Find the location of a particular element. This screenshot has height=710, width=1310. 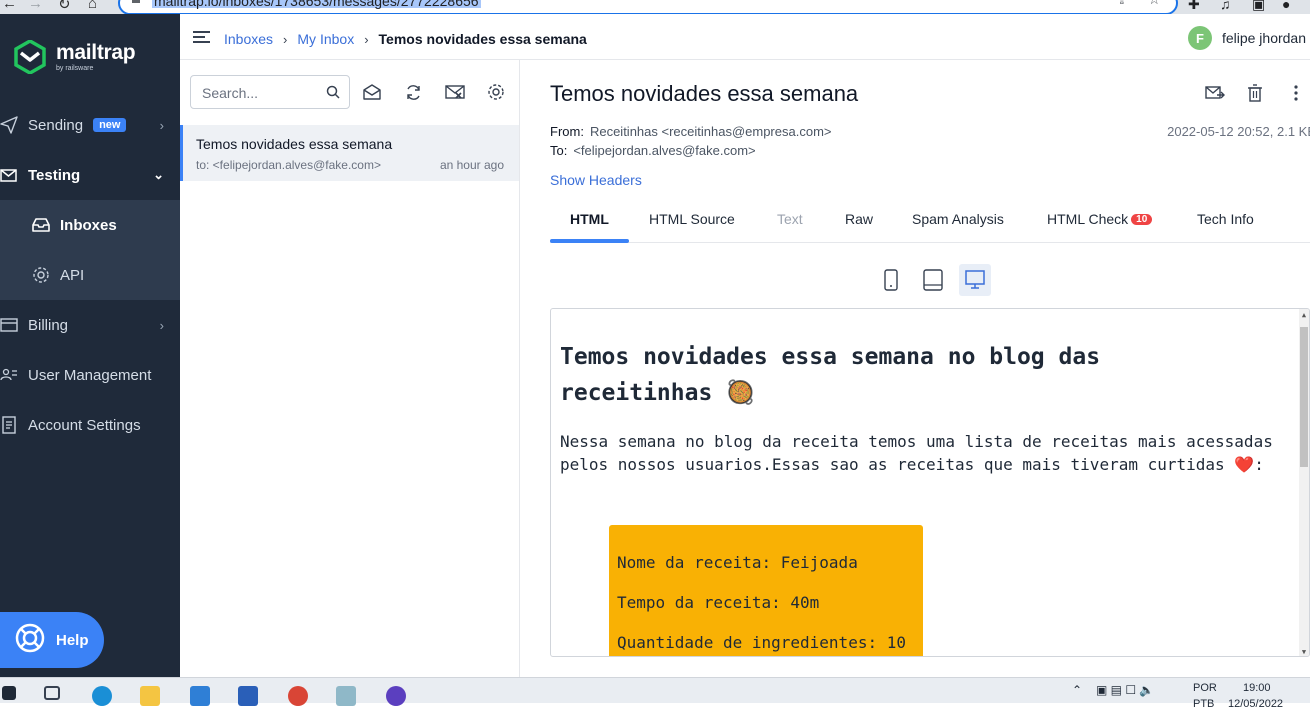

logo-sub: by railsware is located at coordinates (75, 68).